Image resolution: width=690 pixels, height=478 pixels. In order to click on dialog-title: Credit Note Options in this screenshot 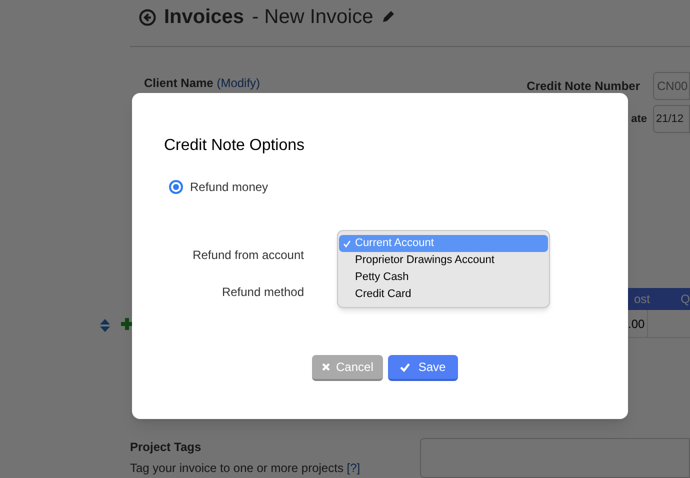, I will do `click(235, 146)`.